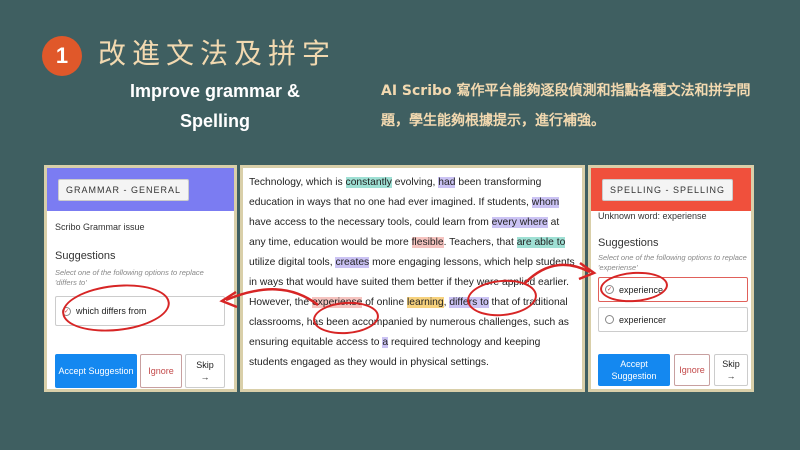  What do you see at coordinates (408, 285) in the screenshot?
I see `annotation-arrows` at bounding box center [408, 285].